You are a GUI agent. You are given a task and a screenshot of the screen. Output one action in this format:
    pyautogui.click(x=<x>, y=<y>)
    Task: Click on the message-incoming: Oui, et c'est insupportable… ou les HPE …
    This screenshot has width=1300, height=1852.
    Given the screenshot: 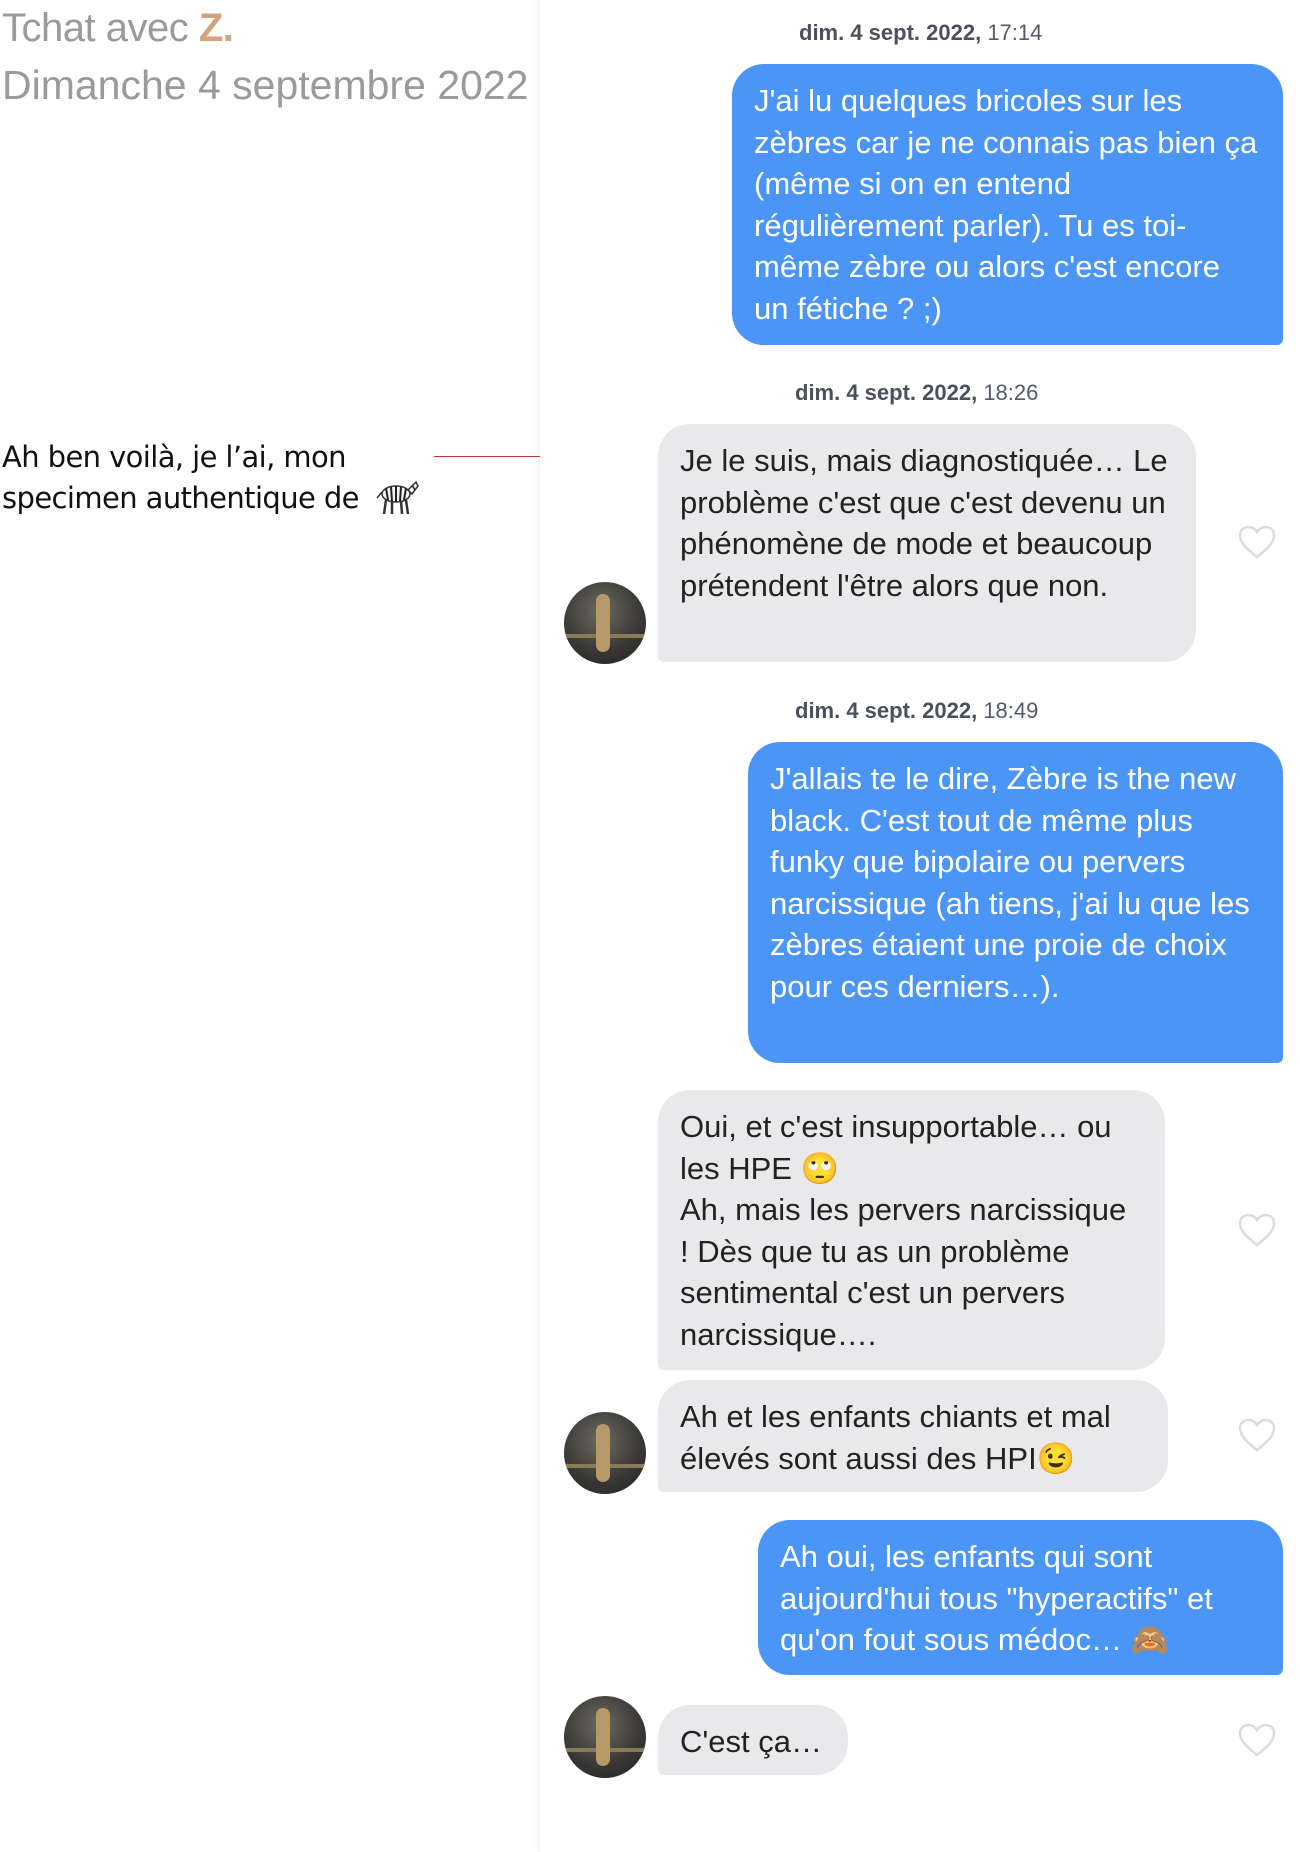 What is the action you would take?
    pyautogui.click(x=911, y=1230)
    